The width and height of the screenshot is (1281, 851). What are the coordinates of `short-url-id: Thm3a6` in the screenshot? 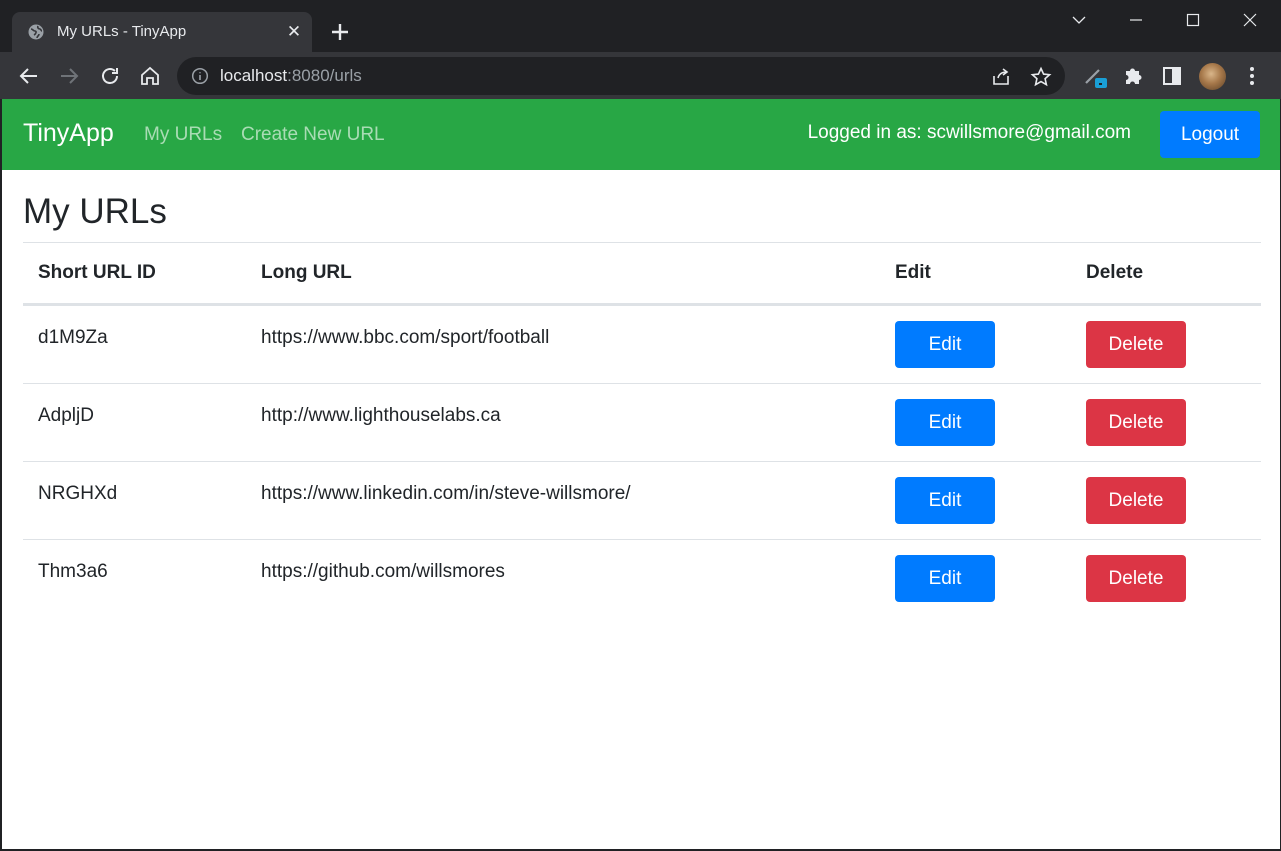 It's located at (73, 571).